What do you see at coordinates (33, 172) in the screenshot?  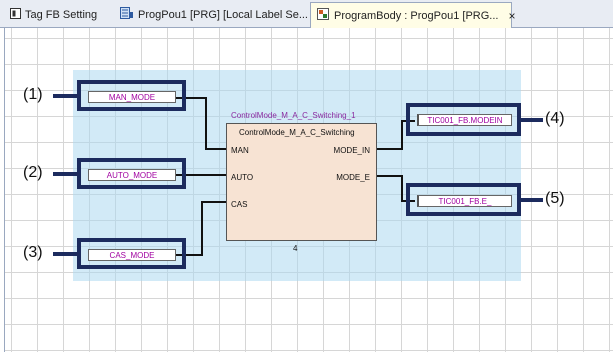 I see `callout-2: (2)` at bounding box center [33, 172].